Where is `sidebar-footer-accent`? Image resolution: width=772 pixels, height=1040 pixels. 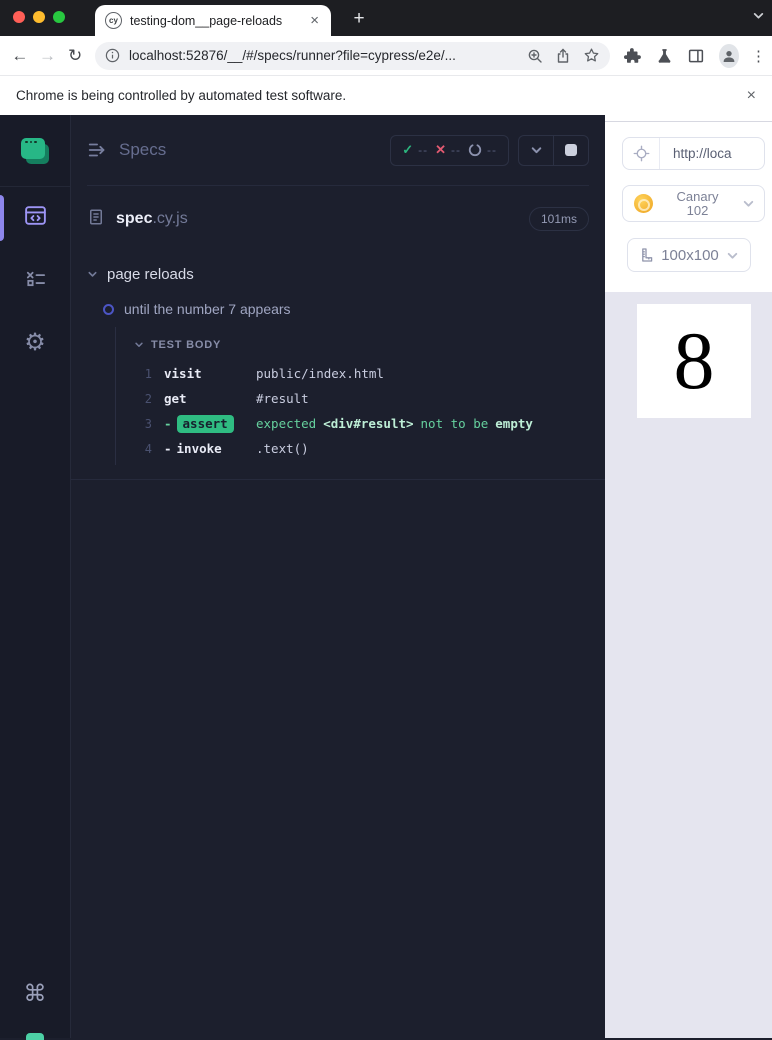
sidebar-footer-accent is located at coordinates (35, 1036).